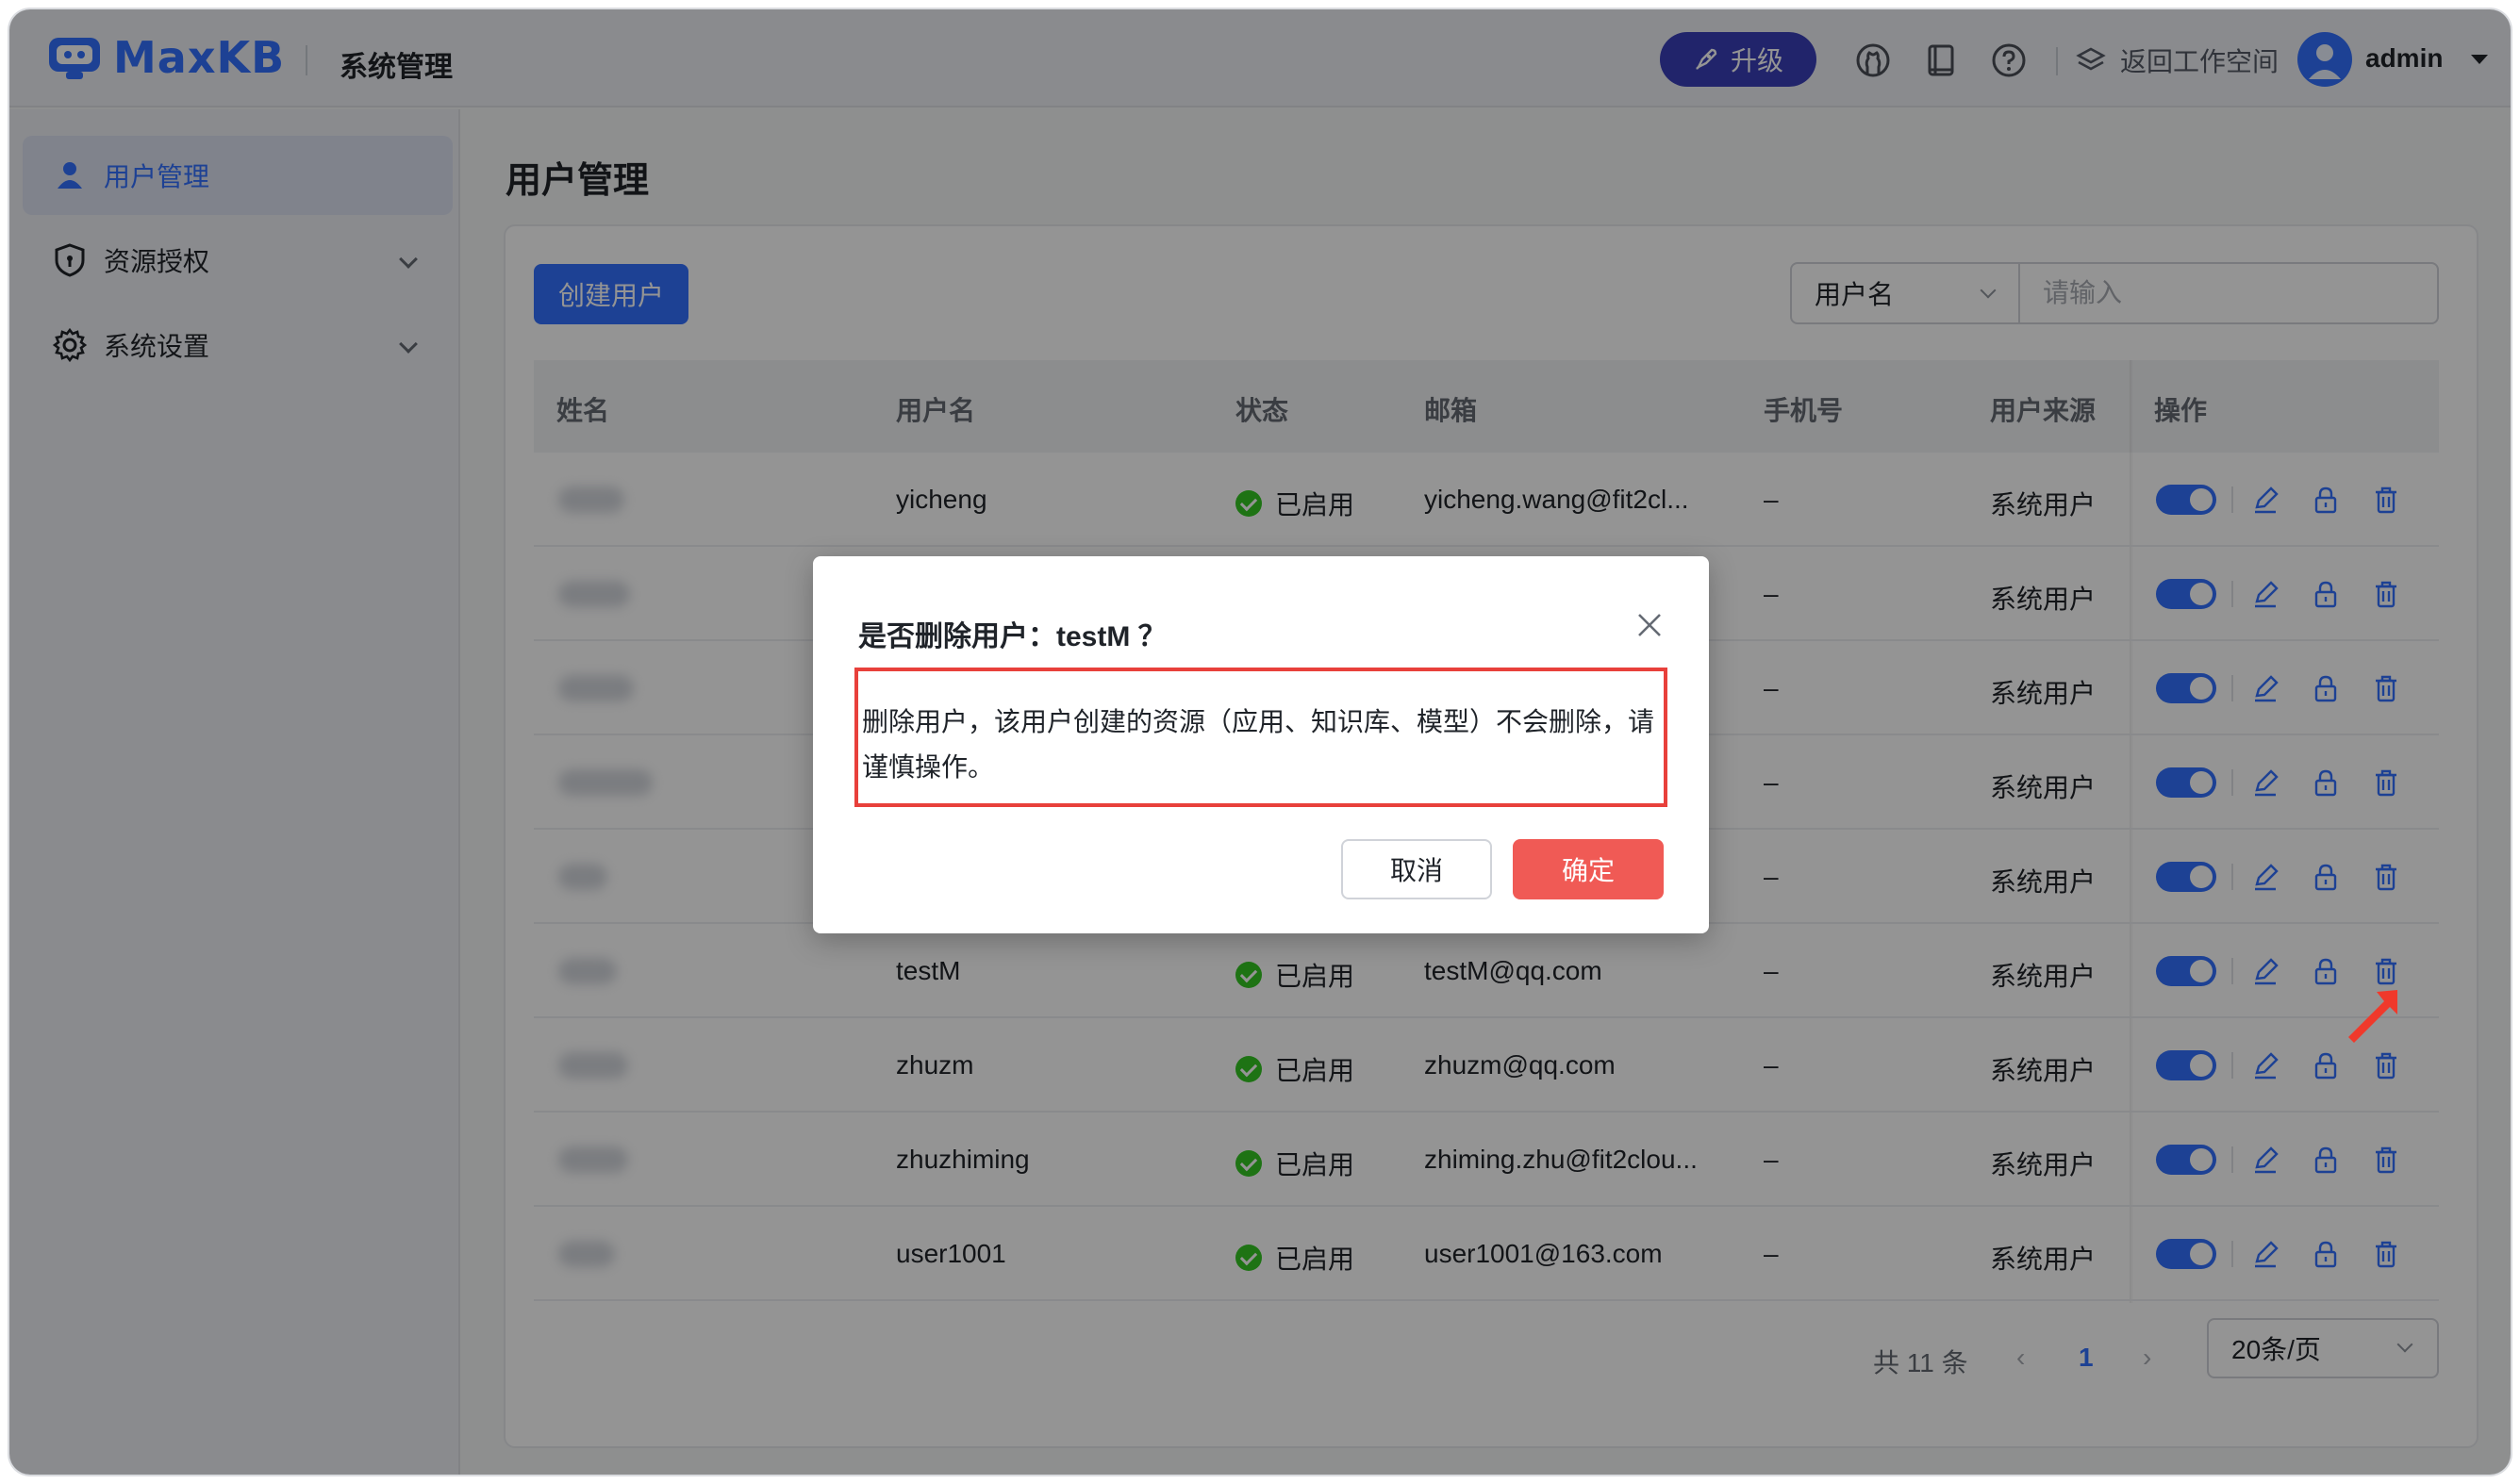  What do you see at coordinates (1260, 737) in the screenshot?
I see `dialog-message: 删除用户，该用户创建的资源（应用、知识库、模型）不会删除，请谨慎操作。` at bounding box center [1260, 737].